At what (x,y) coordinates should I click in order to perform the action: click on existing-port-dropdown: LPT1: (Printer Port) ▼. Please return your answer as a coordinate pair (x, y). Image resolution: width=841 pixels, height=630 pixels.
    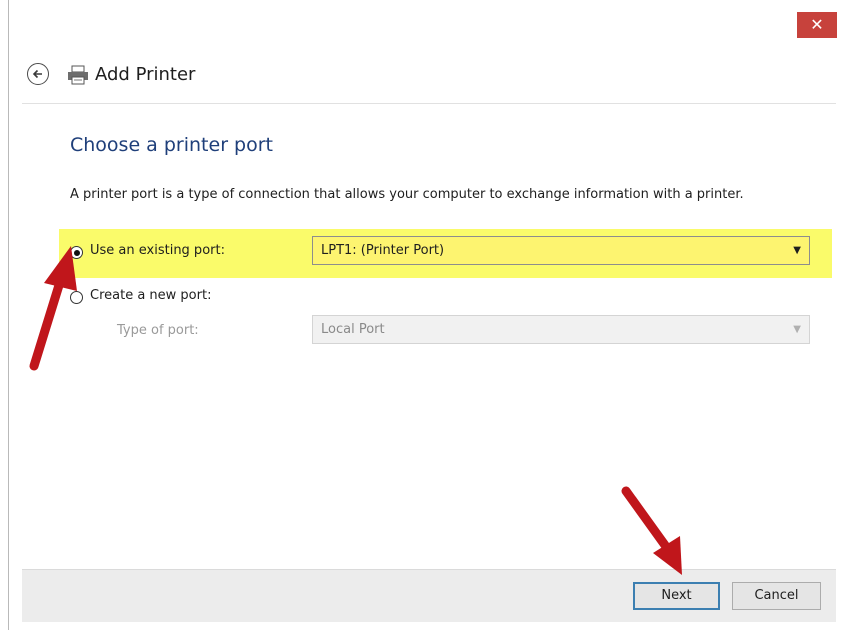
    Looking at the image, I should click on (561, 250).